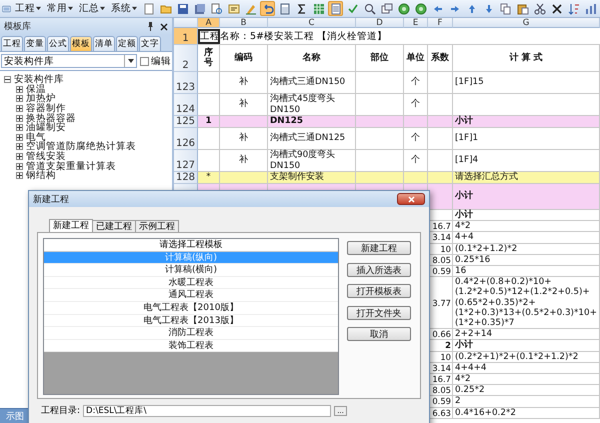 This screenshot has width=600, height=423. Describe the element at coordinates (379, 269) in the screenshot. I see `dialog-button: 插入所选表` at that location.